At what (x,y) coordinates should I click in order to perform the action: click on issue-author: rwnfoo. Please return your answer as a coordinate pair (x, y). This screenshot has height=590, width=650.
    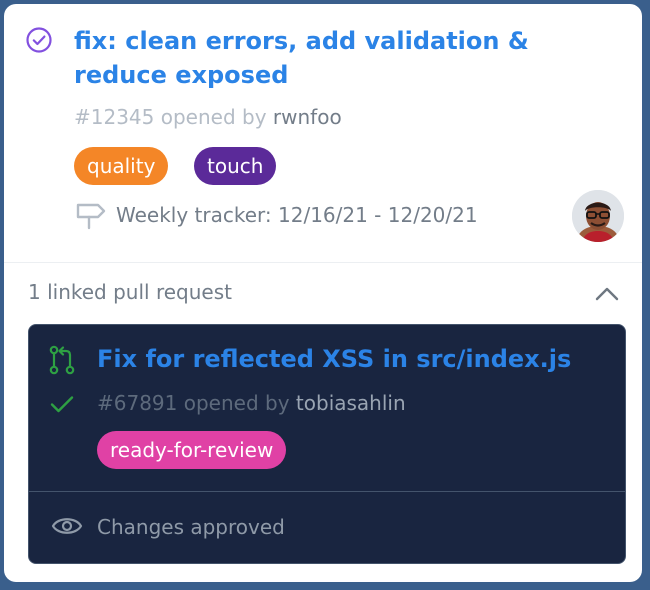
    Looking at the image, I should click on (307, 117).